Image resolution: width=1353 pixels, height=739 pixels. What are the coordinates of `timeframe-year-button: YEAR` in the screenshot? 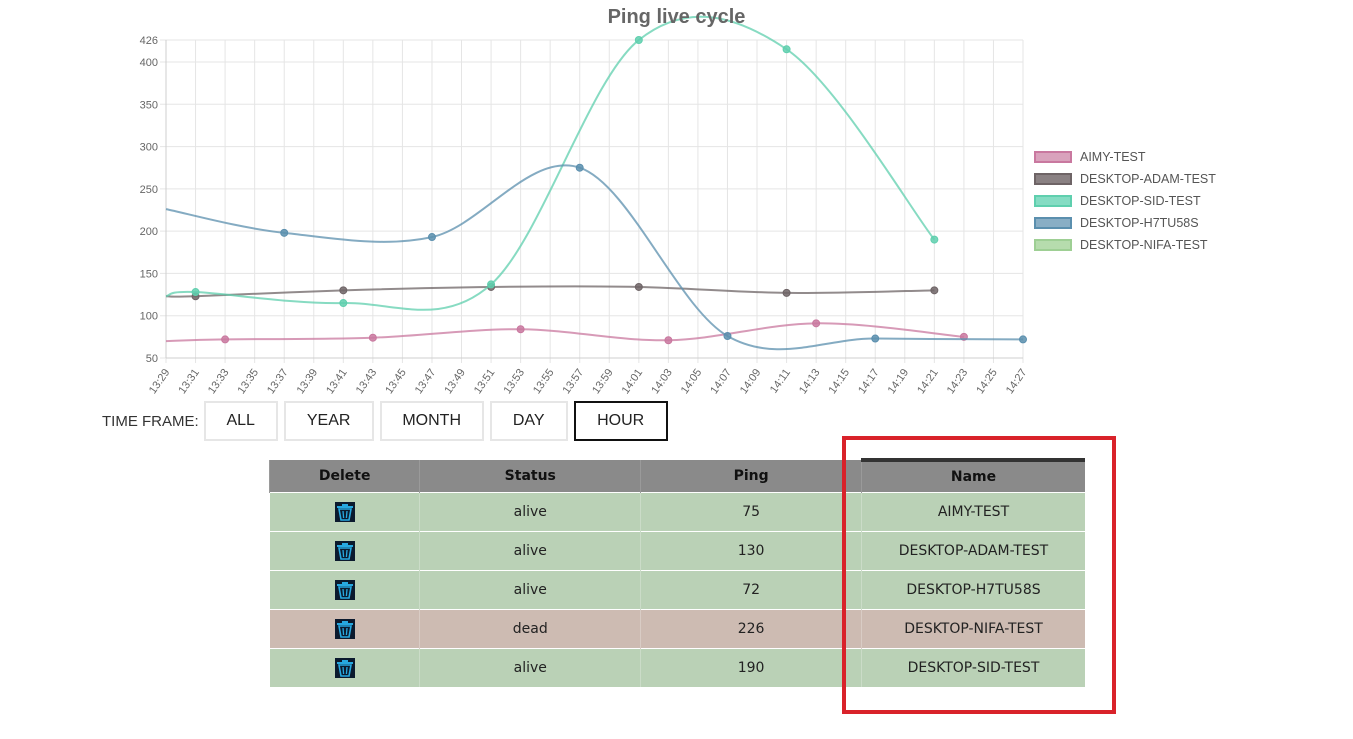 It's located at (328, 421).